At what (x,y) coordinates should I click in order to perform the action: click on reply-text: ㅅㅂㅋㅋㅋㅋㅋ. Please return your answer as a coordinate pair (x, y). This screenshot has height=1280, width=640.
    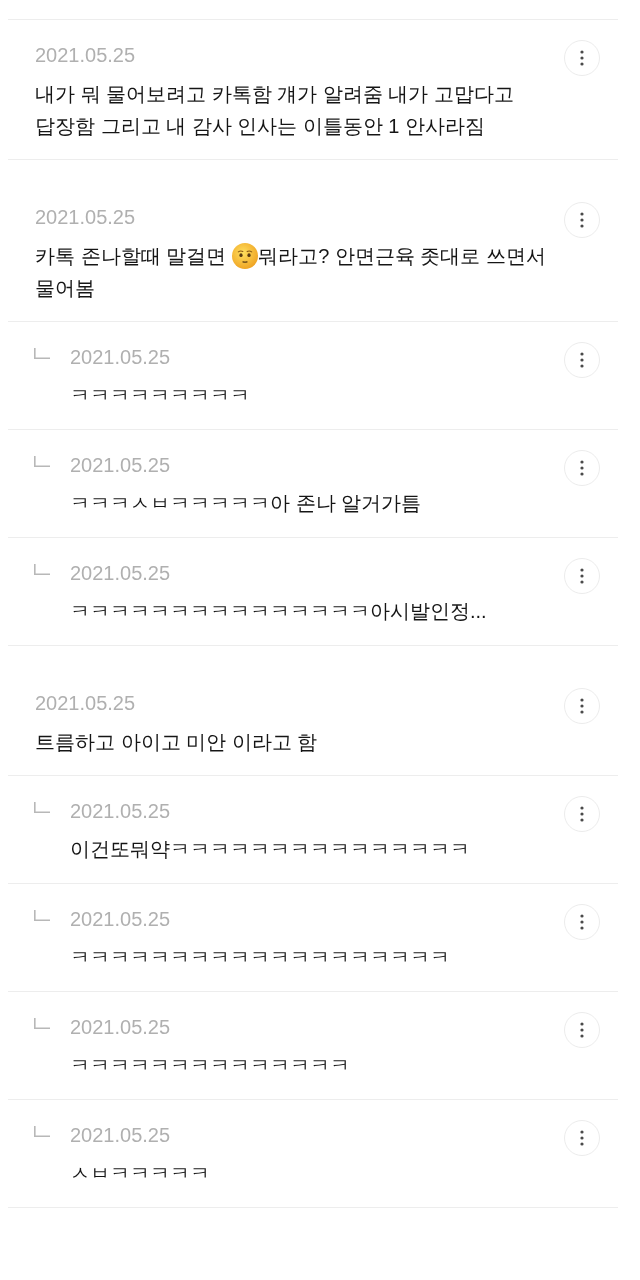
    Looking at the image, I should click on (140, 1173).